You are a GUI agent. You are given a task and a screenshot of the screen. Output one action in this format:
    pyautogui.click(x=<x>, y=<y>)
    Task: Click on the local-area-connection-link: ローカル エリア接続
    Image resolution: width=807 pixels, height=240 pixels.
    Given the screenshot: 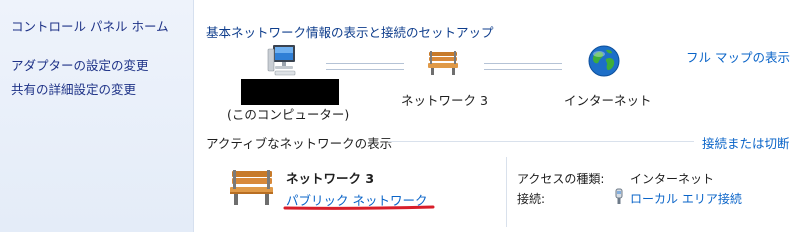 What is the action you would take?
    pyautogui.click(x=686, y=198)
    